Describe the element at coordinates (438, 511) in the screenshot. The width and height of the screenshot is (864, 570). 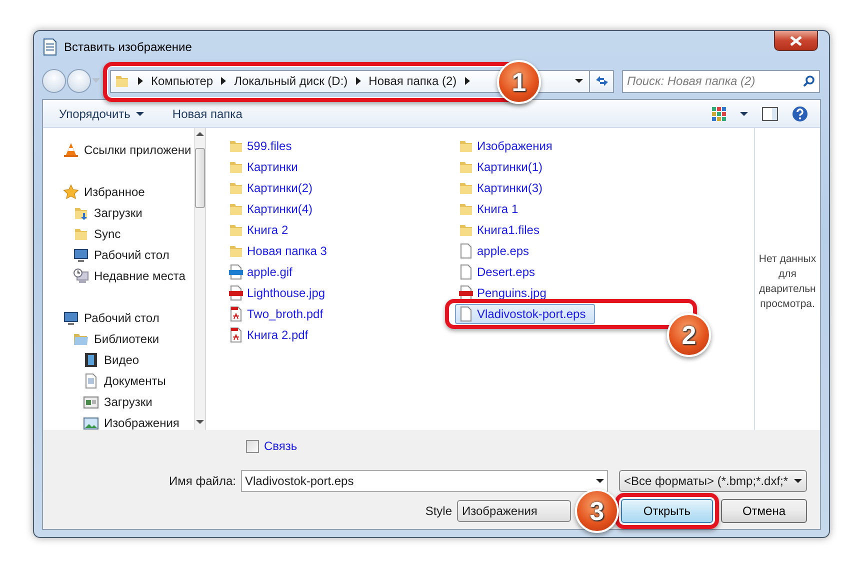
I see `style-label: Style` at that location.